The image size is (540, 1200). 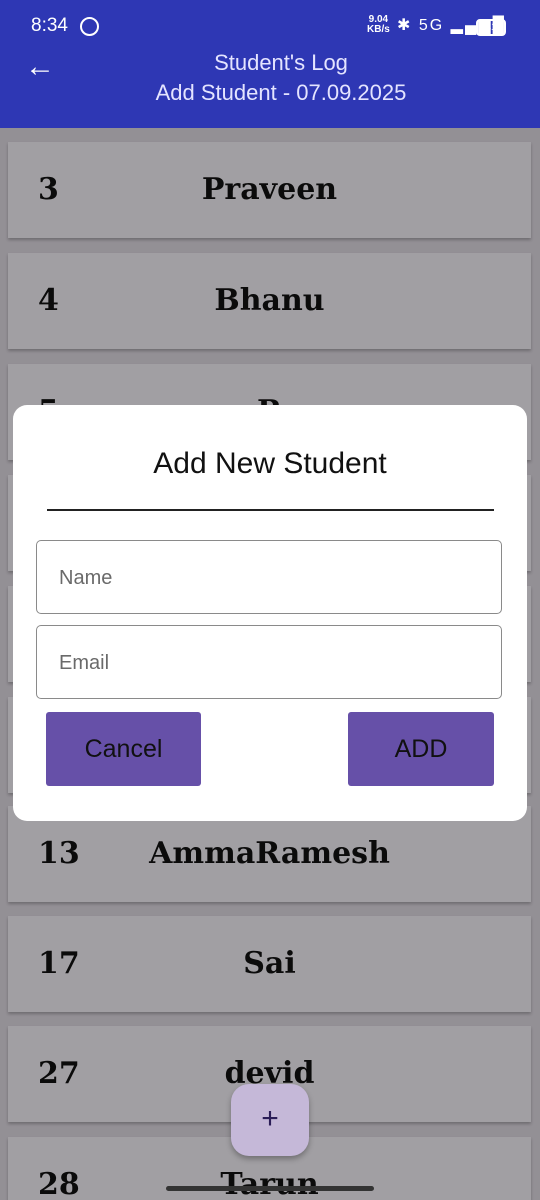 I want to click on name-field, so click(x=269, y=577).